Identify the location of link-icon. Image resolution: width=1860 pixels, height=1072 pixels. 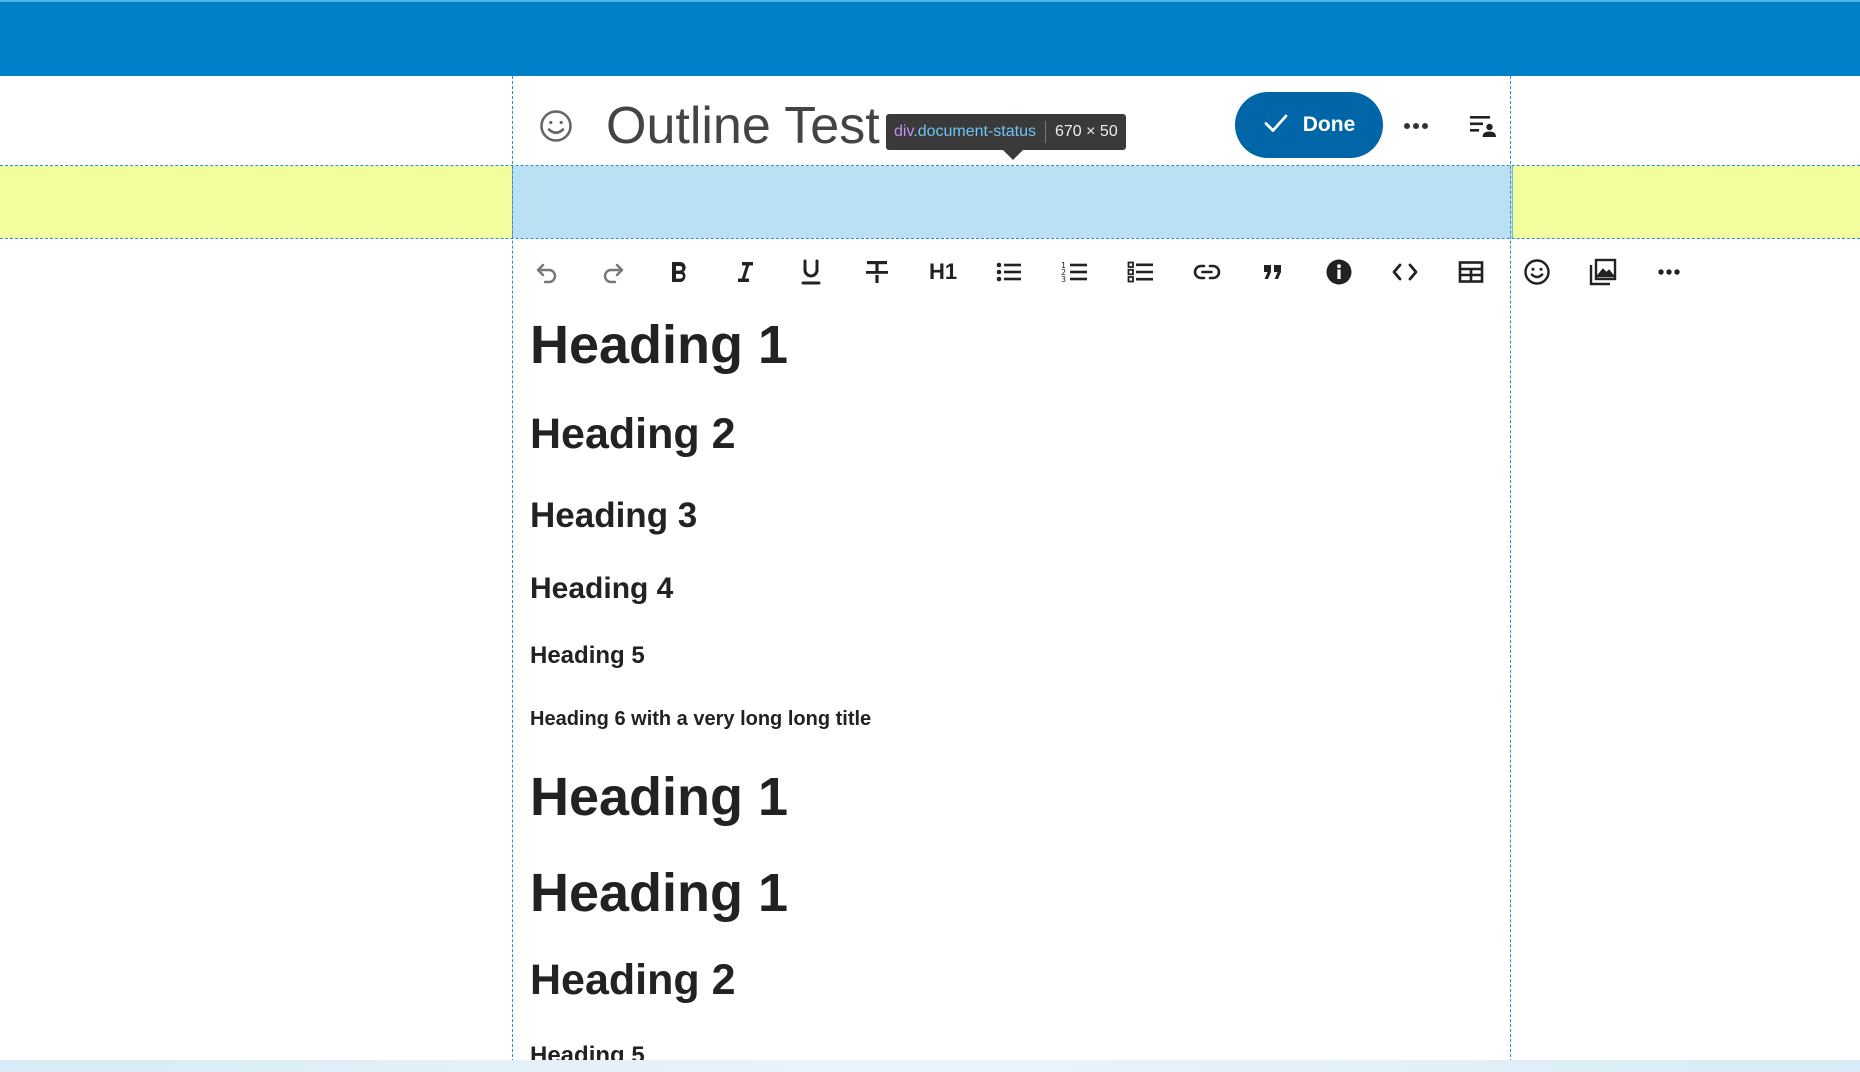
(1207, 272).